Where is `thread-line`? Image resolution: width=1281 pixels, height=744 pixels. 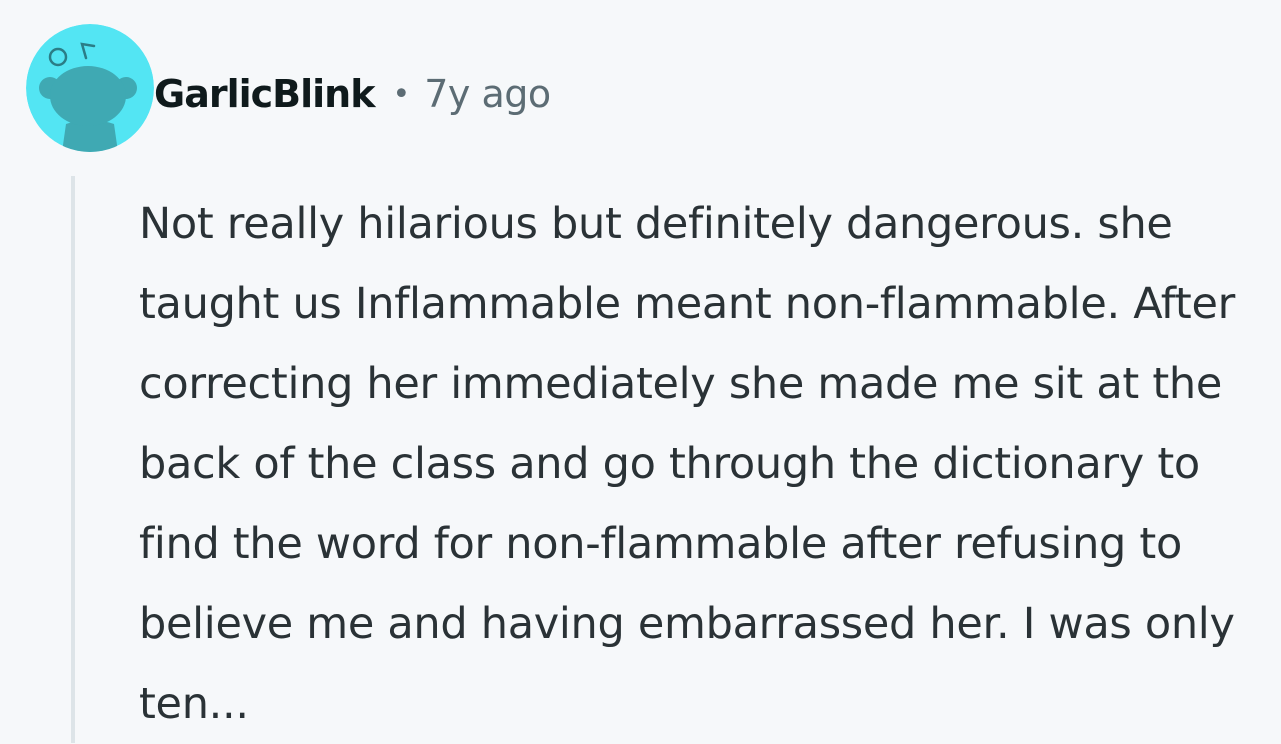 thread-line is located at coordinates (73, 459).